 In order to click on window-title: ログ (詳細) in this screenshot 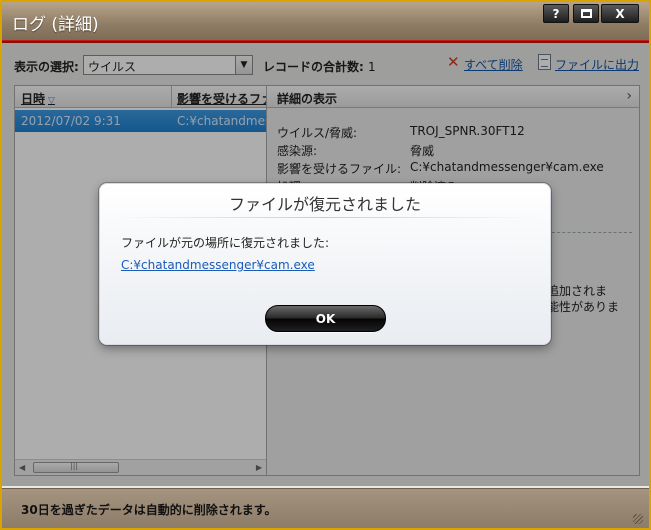, I will do `click(55, 25)`.